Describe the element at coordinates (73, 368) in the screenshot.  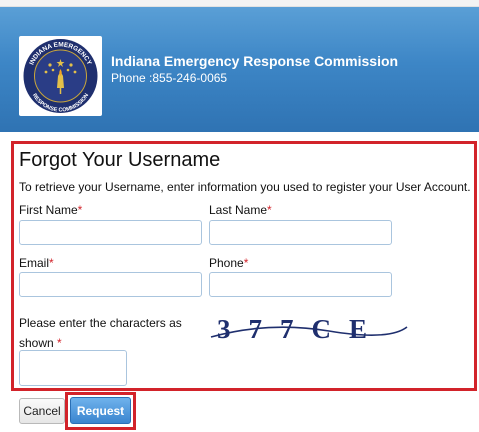
I see `captcha-input` at that location.